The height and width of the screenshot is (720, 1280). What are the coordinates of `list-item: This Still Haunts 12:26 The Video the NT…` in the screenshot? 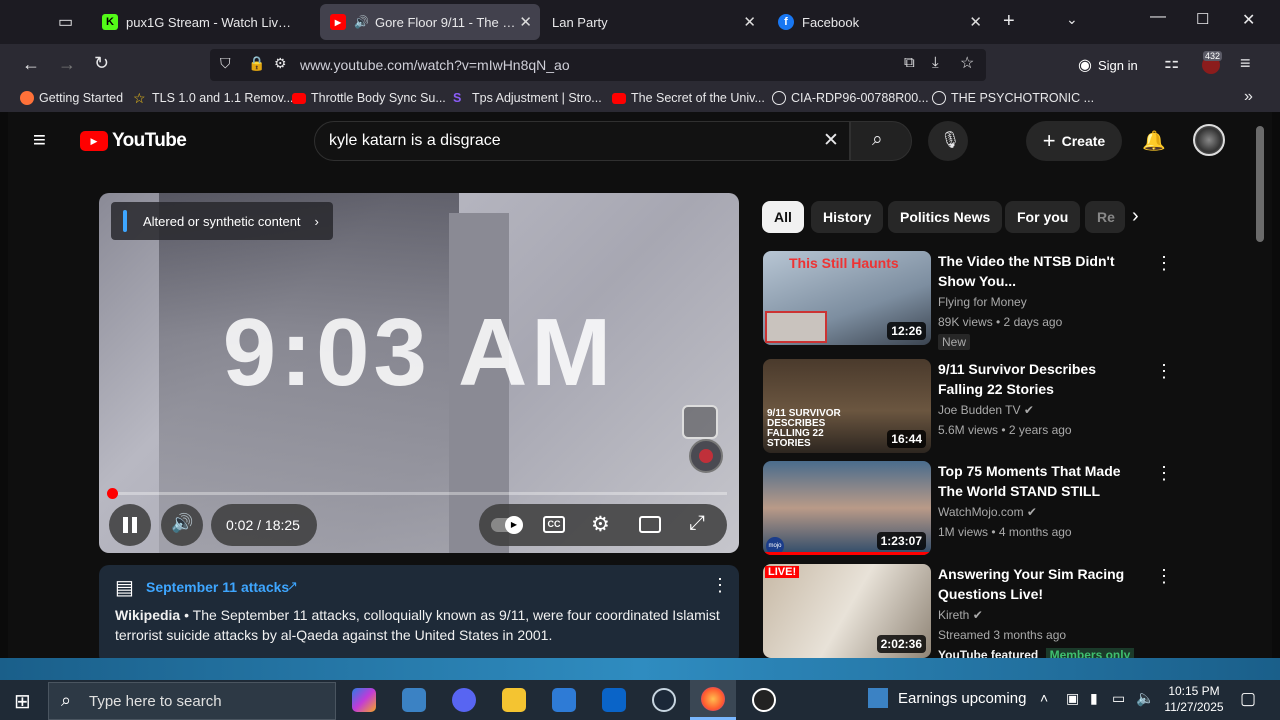 It's located at (1013, 301).